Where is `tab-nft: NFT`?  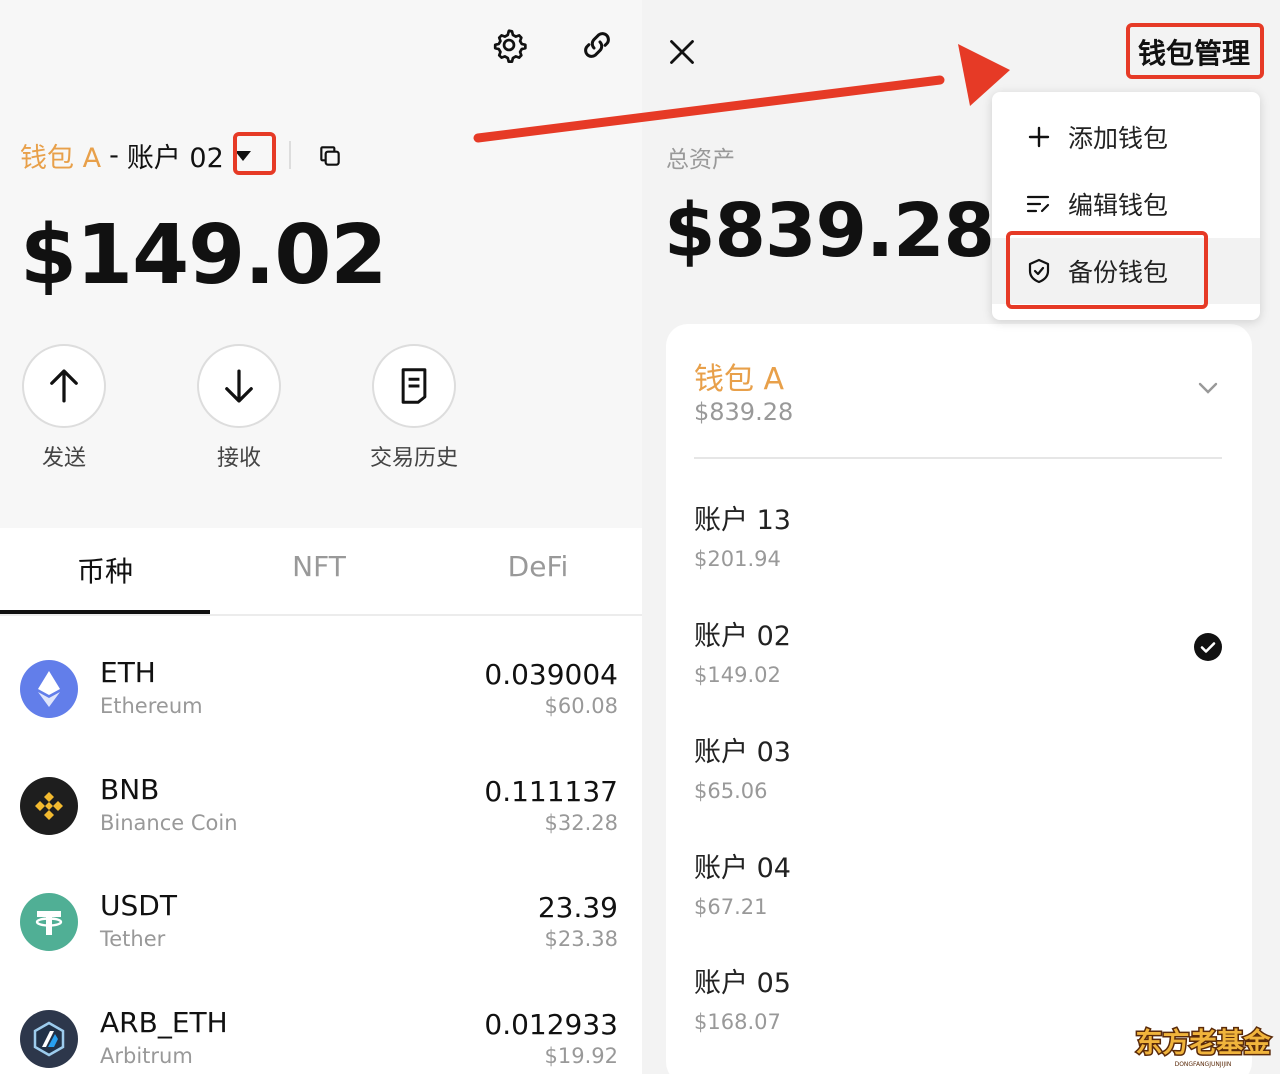
tab-nft: NFT is located at coordinates (319, 566).